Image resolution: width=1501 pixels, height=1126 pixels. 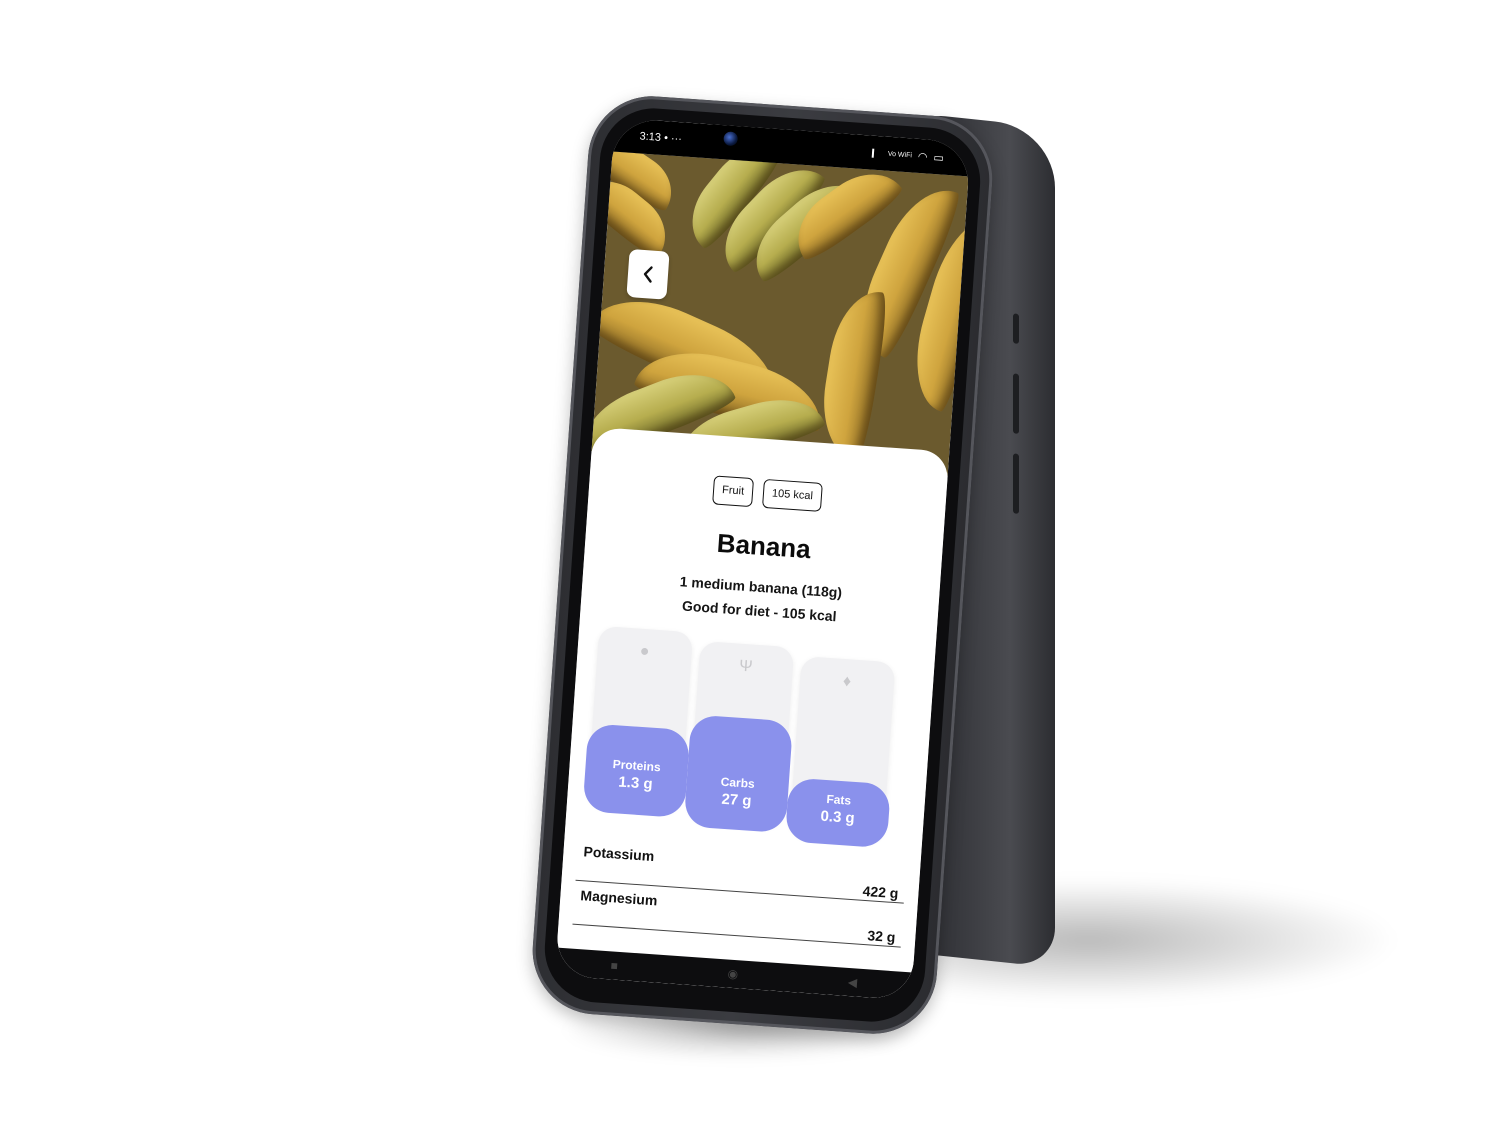 I want to click on macro-card-carbs: Ψ Carbs 27 g, so click(x=739, y=737).